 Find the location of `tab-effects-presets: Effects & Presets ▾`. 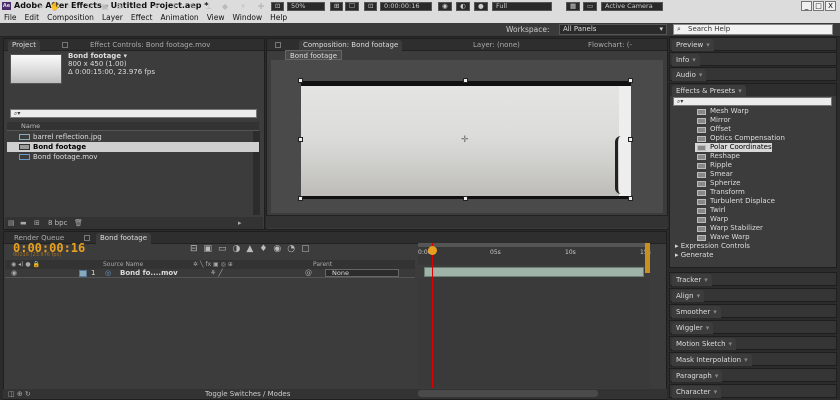

tab-effects-presets: Effects & Presets ▾ is located at coordinates (709, 91).